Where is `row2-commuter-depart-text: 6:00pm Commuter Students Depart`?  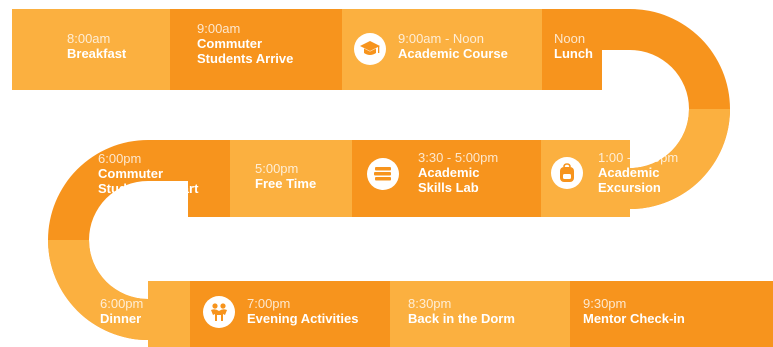
row2-commuter-depart-text: 6:00pm Commuter Students Depart is located at coordinates (148, 174).